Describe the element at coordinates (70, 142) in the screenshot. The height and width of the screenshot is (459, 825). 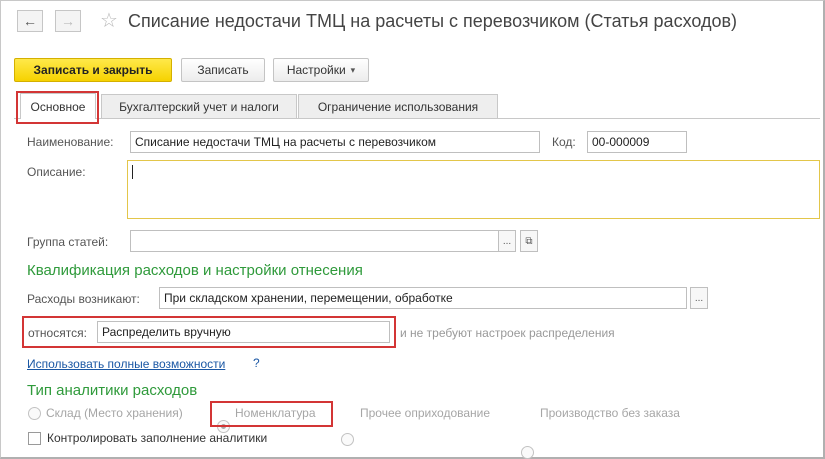
I see `name-label: Наименование:` at that location.